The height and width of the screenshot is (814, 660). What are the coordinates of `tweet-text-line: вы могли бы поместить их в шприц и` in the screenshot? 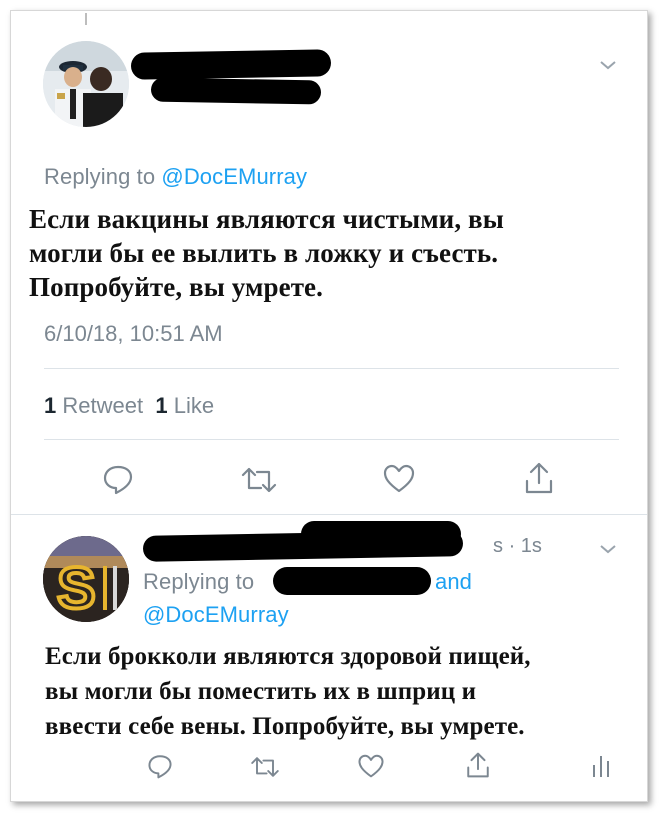 It's located at (261, 691).